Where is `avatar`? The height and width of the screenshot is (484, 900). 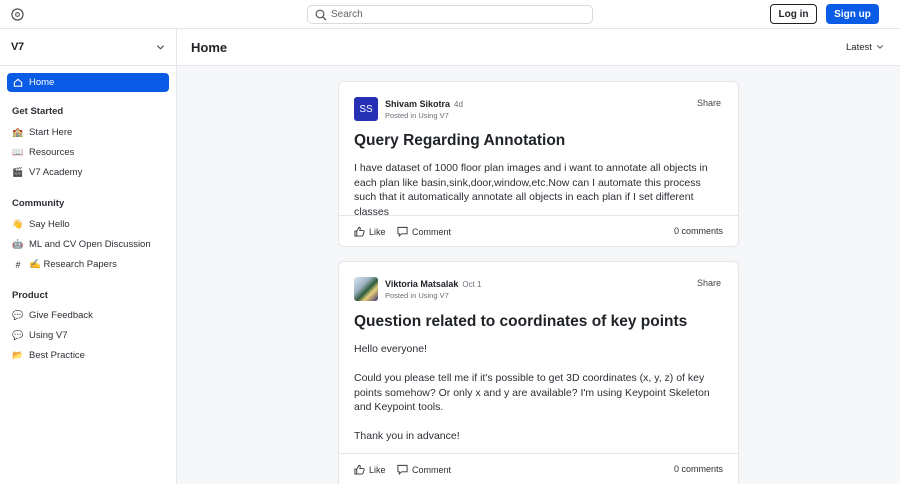
avatar is located at coordinates (366, 289).